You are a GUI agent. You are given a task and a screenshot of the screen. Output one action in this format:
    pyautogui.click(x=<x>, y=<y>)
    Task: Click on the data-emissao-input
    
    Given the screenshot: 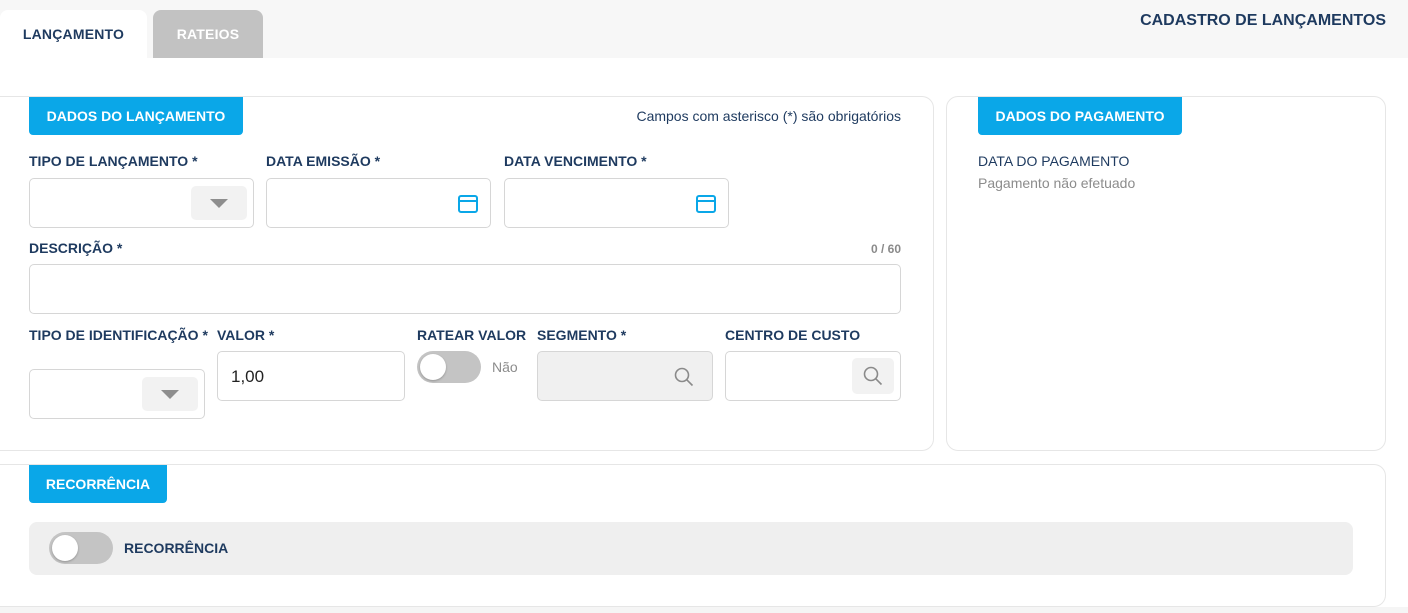 What is the action you would take?
    pyautogui.click(x=378, y=203)
    